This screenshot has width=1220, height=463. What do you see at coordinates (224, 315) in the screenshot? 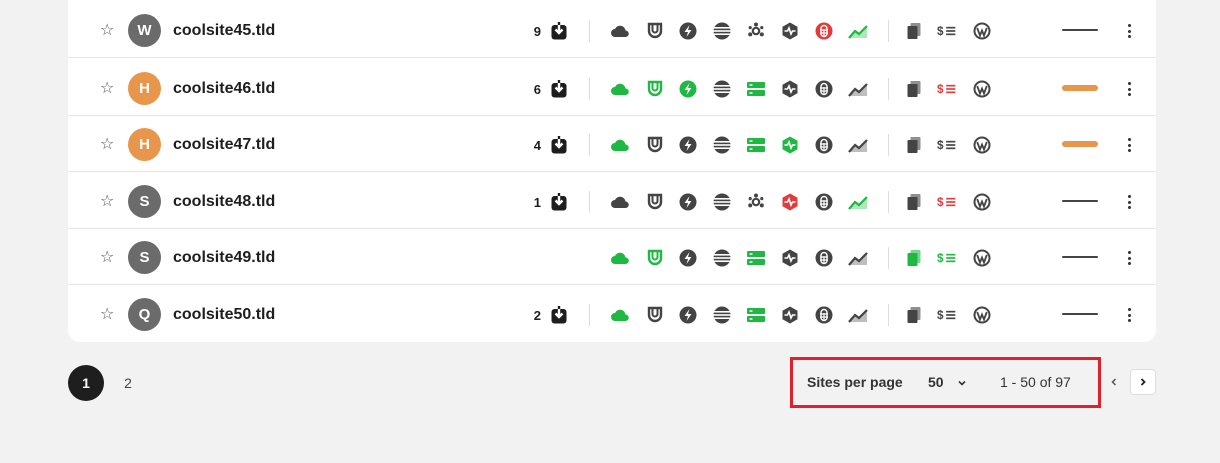
I see `site-name-link: coolsite50.tld` at bounding box center [224, 315].